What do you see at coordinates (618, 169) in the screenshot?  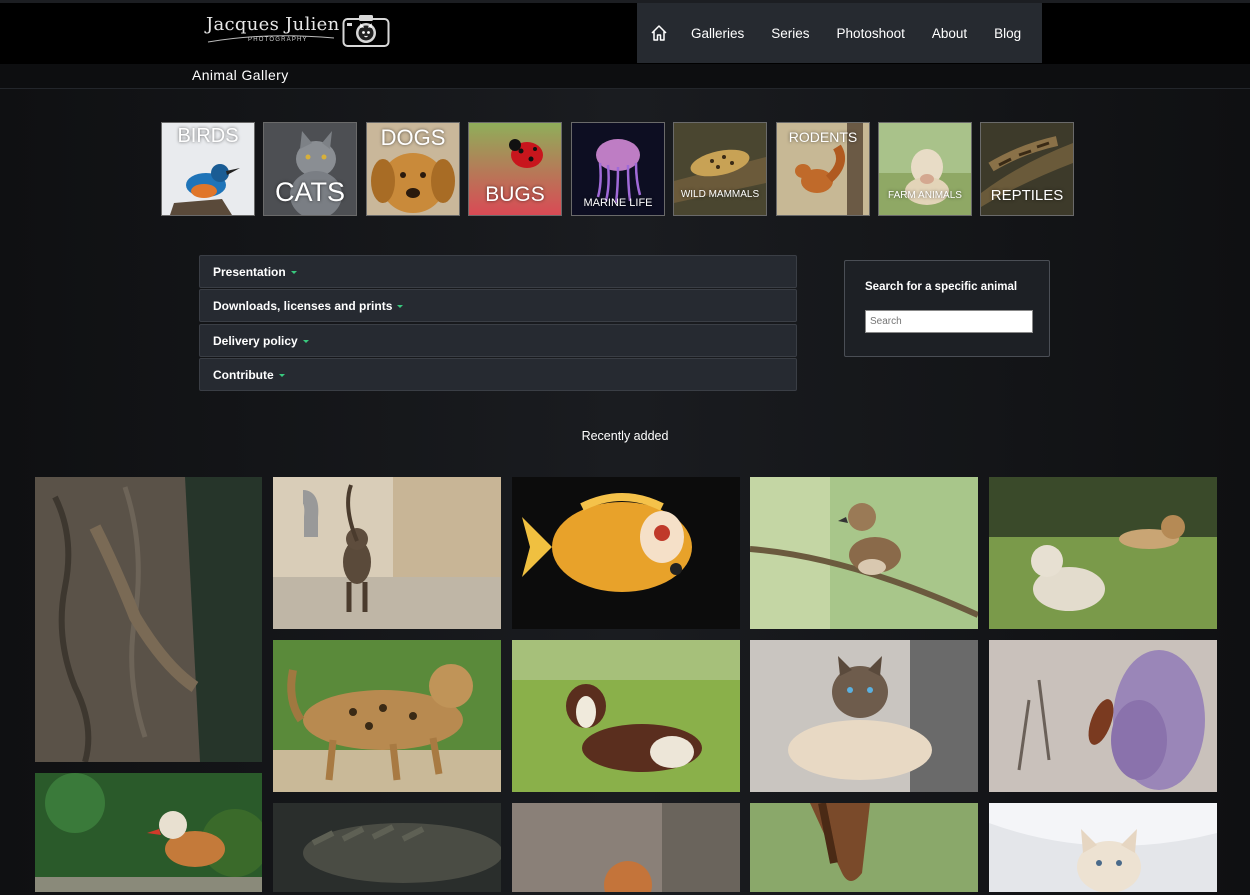 I see `category-tile-marine-life: MARINE LIFE` at bounding box center [618, 169].